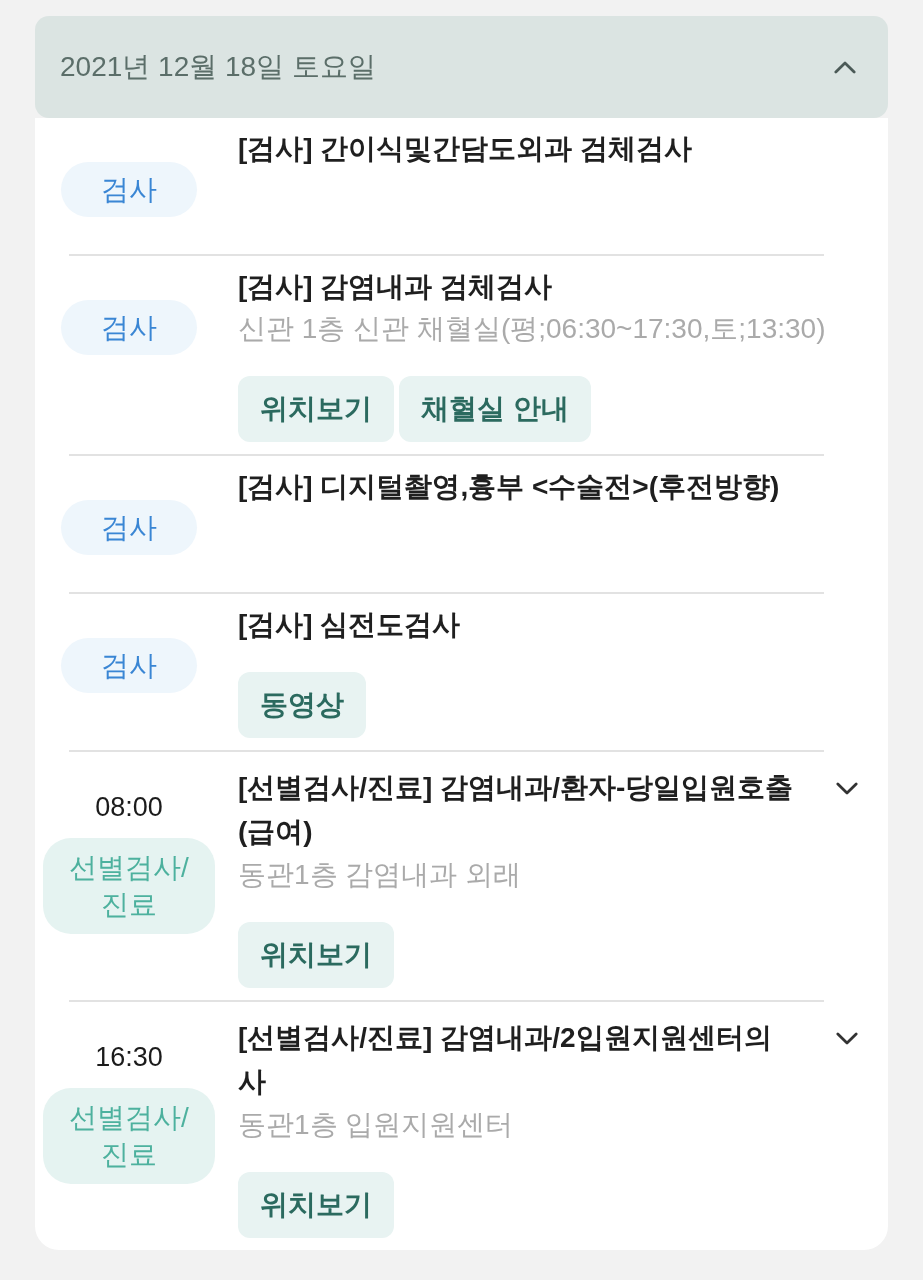 The image size is (923, 1280). What do you see at coordinates (349, 624) in the screenshot?
I see `item-title: [검사] 심전도검사` at bounding box center [349, 624].